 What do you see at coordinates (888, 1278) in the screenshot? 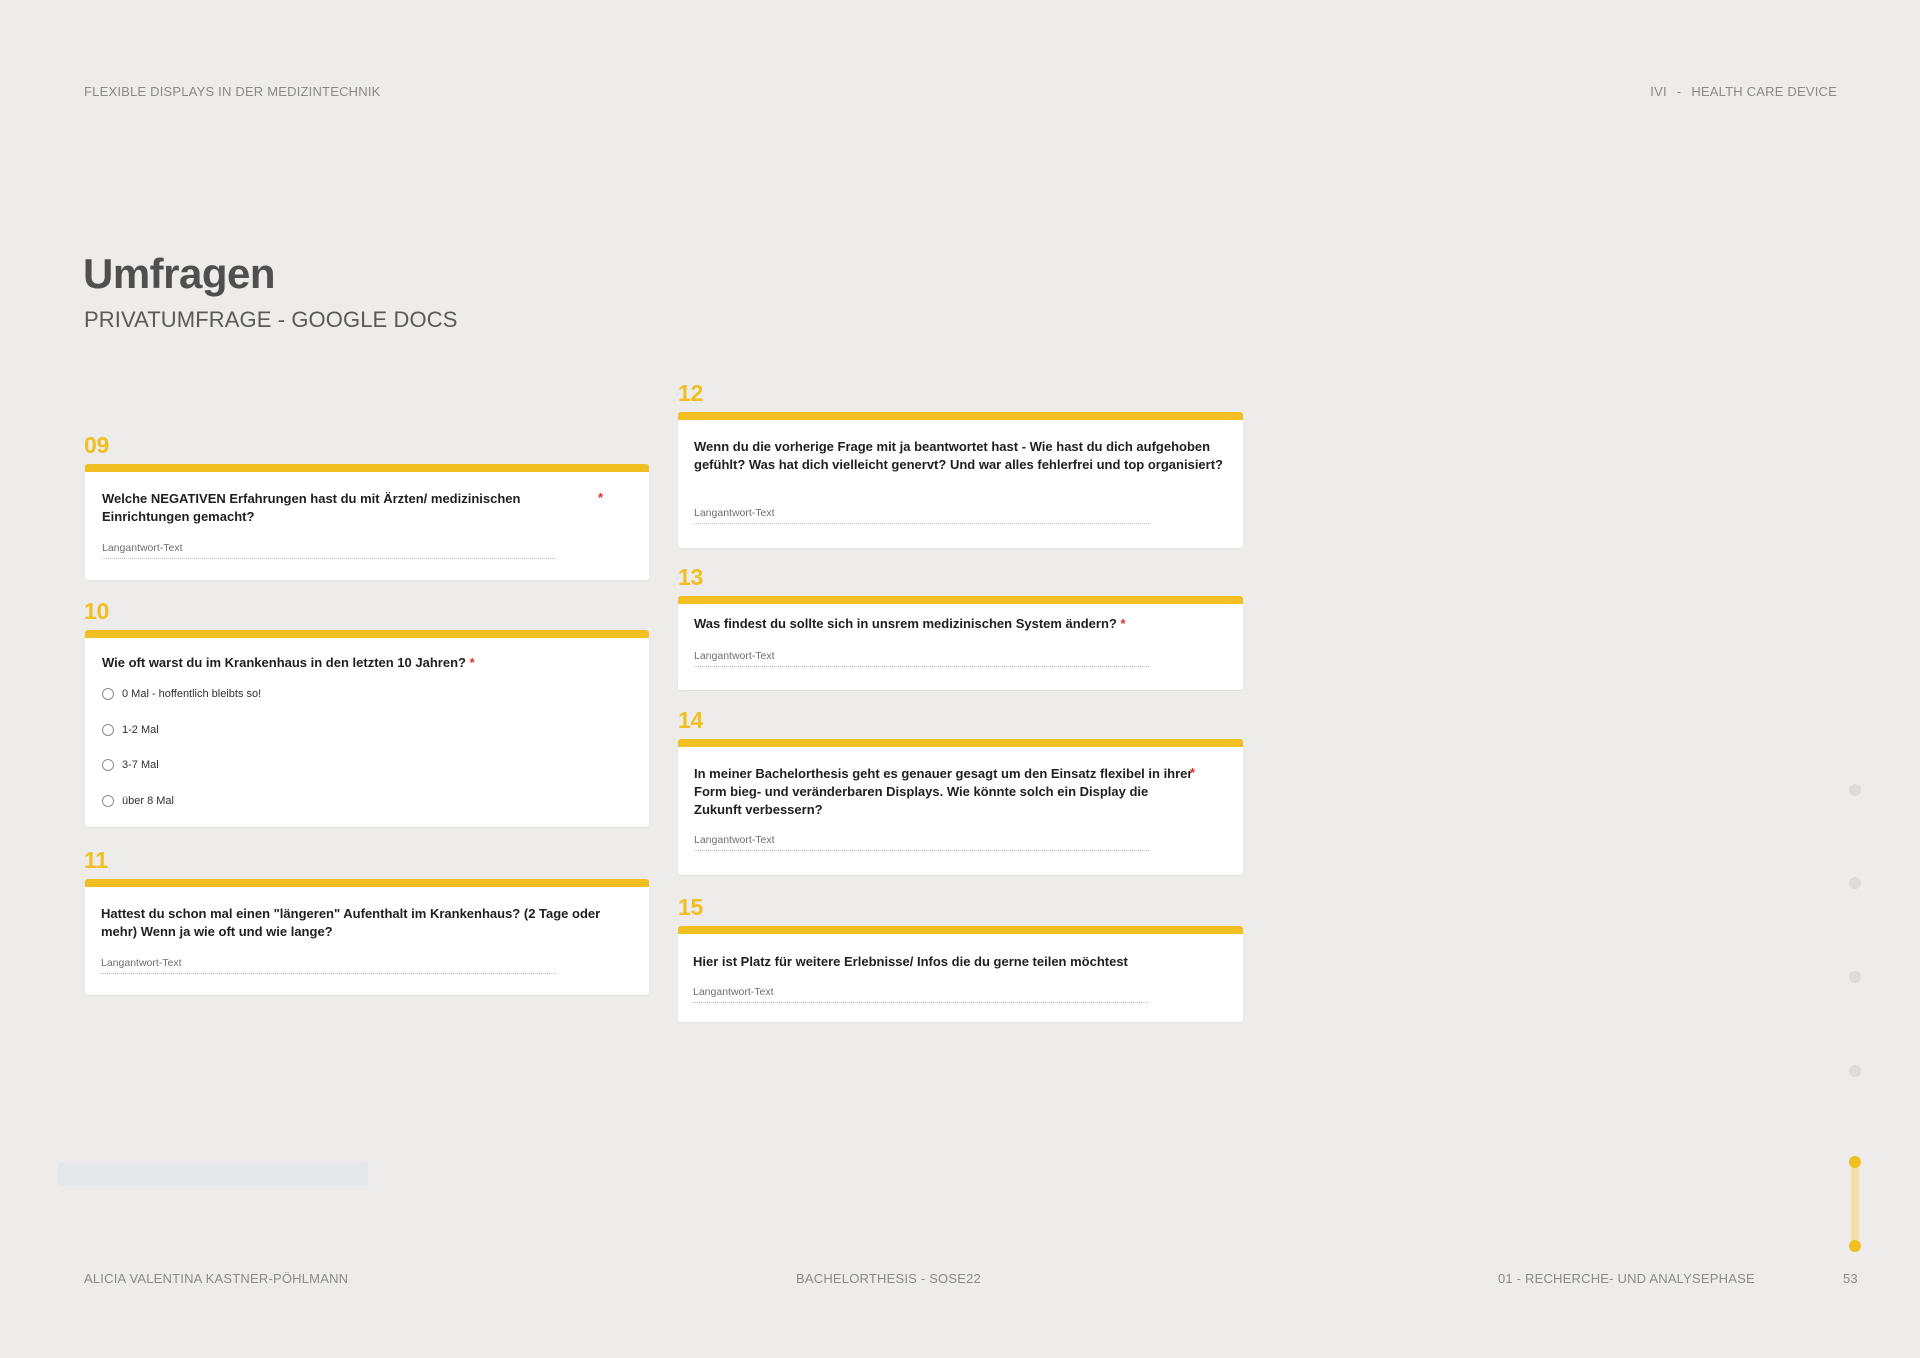
I see `footer-center: BACHELORTHESIS - SOSE22` at bounding box center [888, 1278].